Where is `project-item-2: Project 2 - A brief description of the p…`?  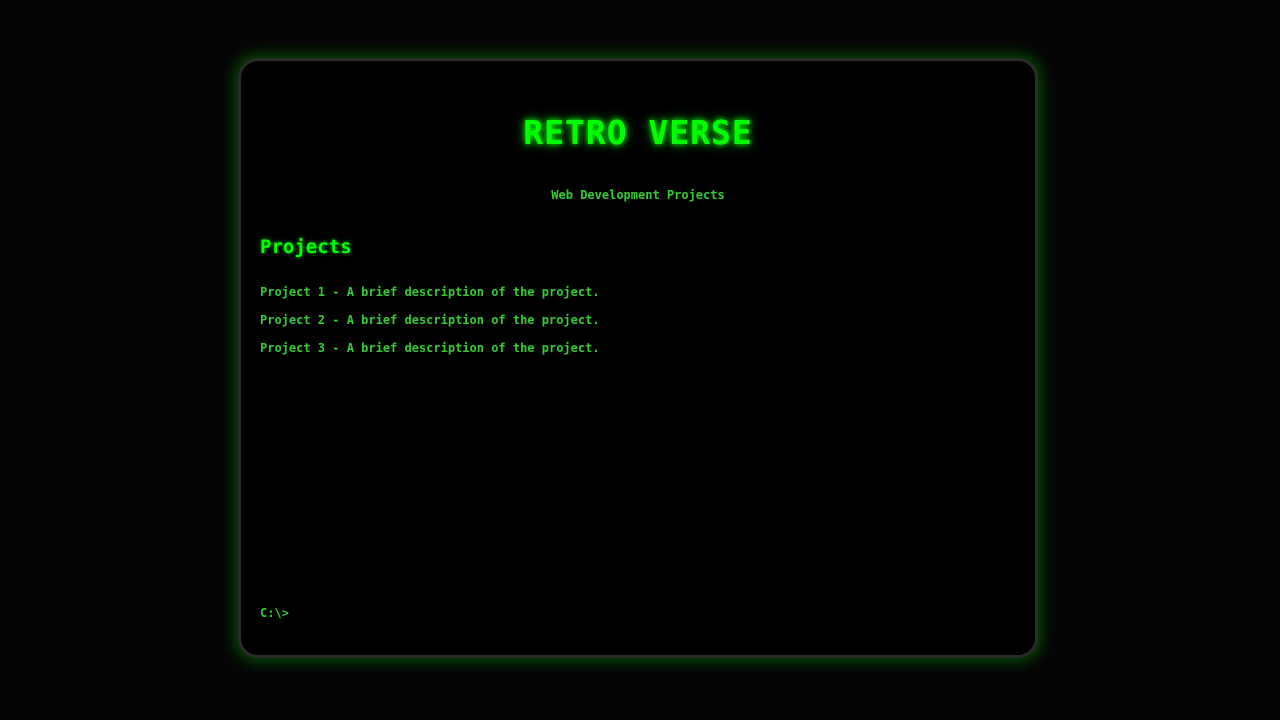
project-item-2: Project 2 - A brief description of the p… is located at coordinates (430, 327).